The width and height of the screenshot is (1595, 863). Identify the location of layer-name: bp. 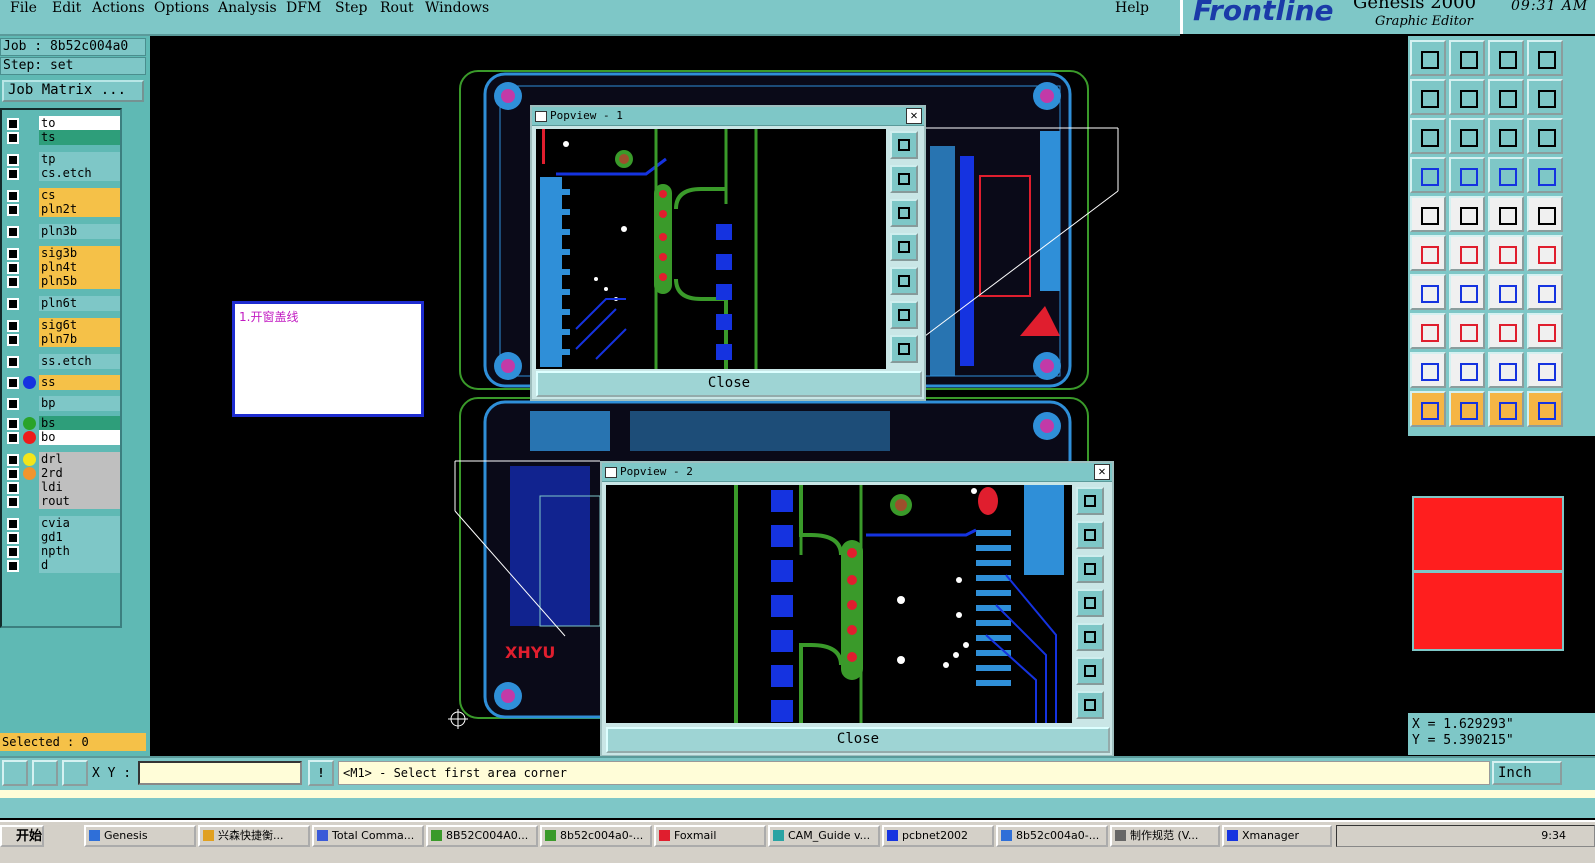
(79, 403).